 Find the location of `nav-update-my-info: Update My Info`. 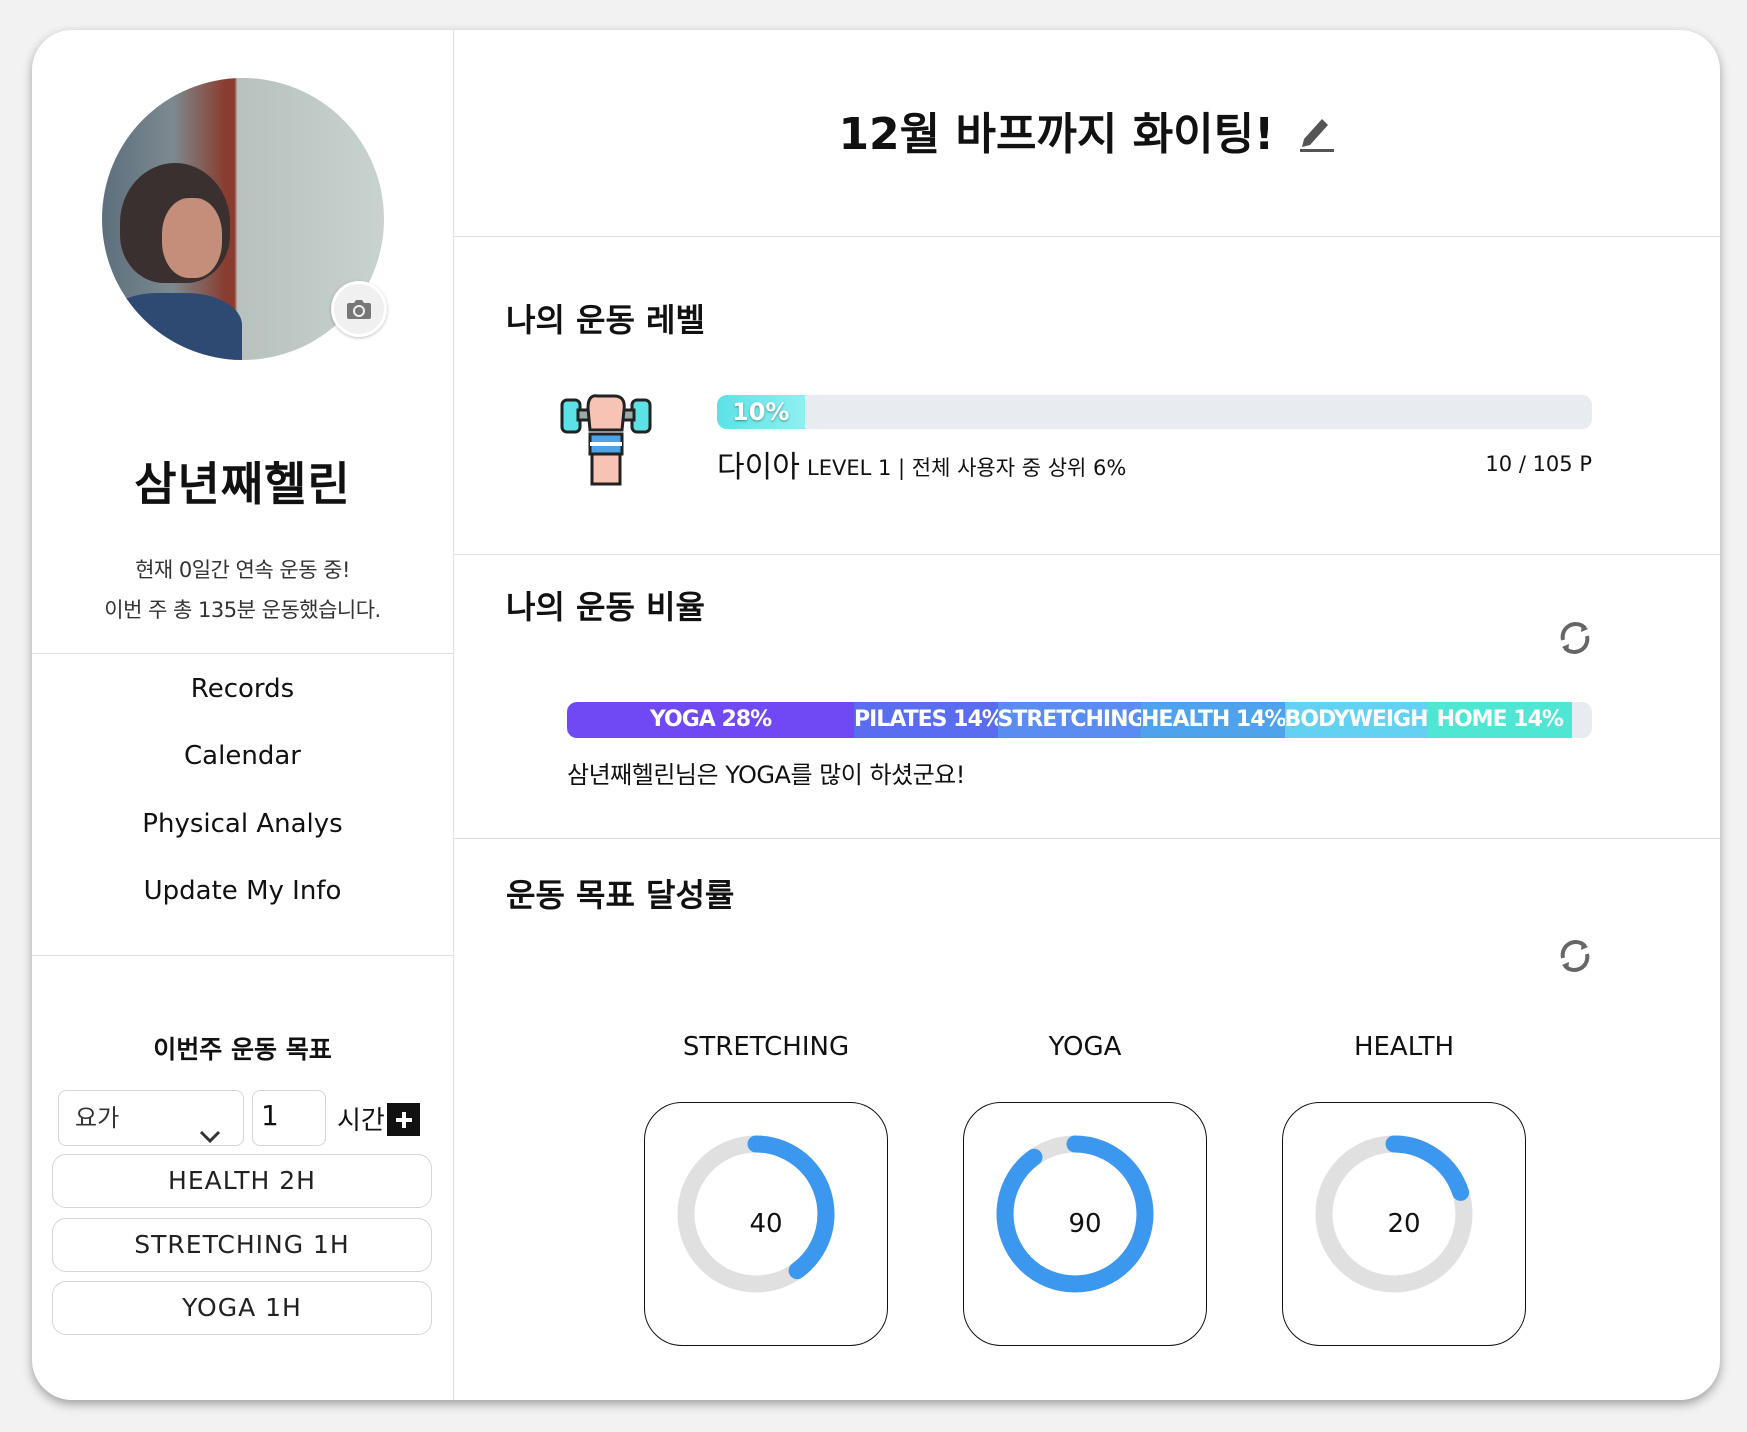

nav-update-my-info: Update My Info is located at coordinates (242, 891).